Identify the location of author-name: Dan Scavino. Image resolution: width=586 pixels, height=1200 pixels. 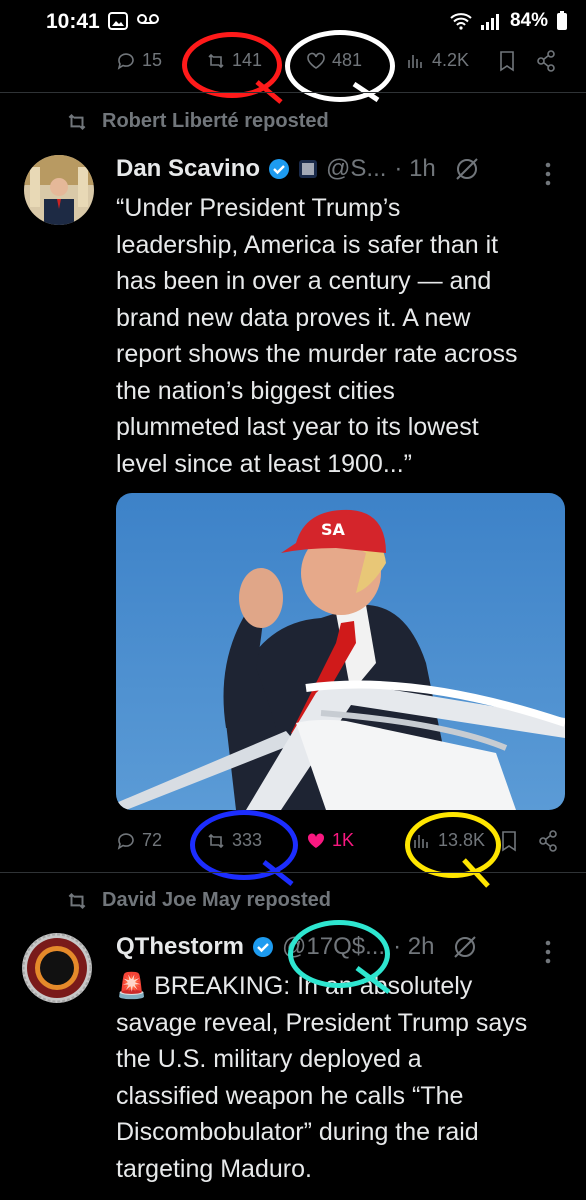
(188, 169).